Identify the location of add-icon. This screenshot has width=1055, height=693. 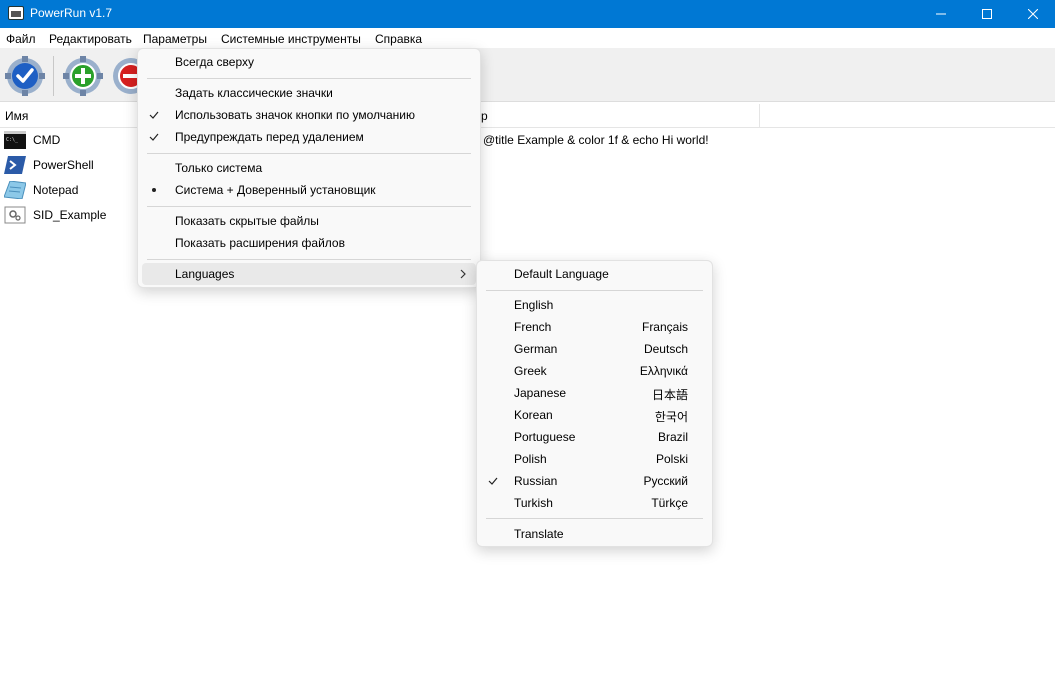
(83, 76).